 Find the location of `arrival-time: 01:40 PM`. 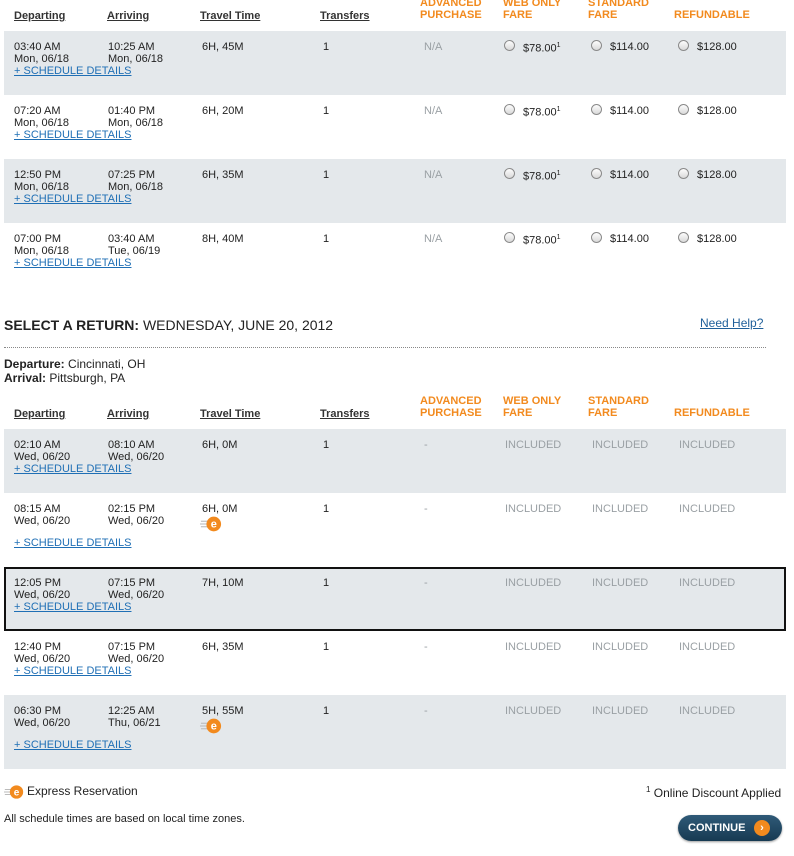

arrival-time: 01:40 PM is located at coordinates (132, 111).